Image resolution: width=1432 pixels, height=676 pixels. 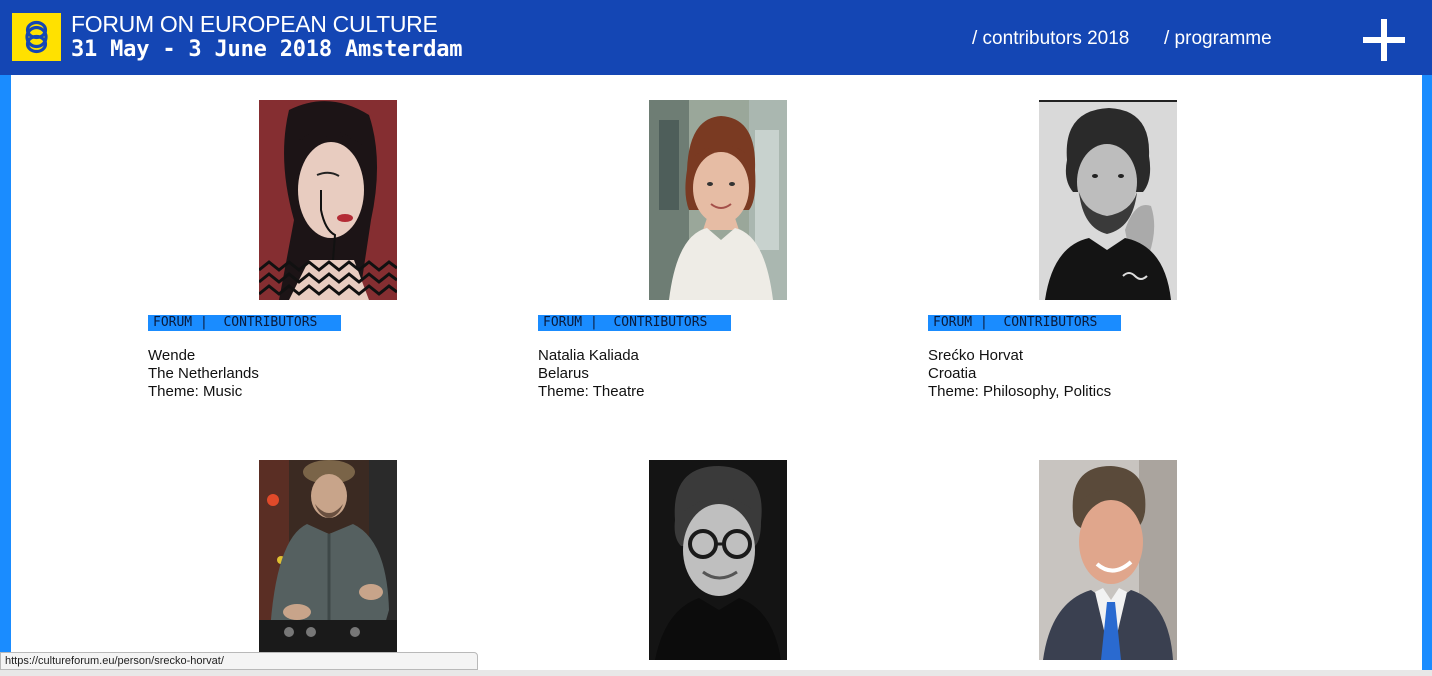 What do you see at coordinates (36, 37) in the screenshot?
I see `linked-rings-logo-icon` at bounding box center [36, 37].